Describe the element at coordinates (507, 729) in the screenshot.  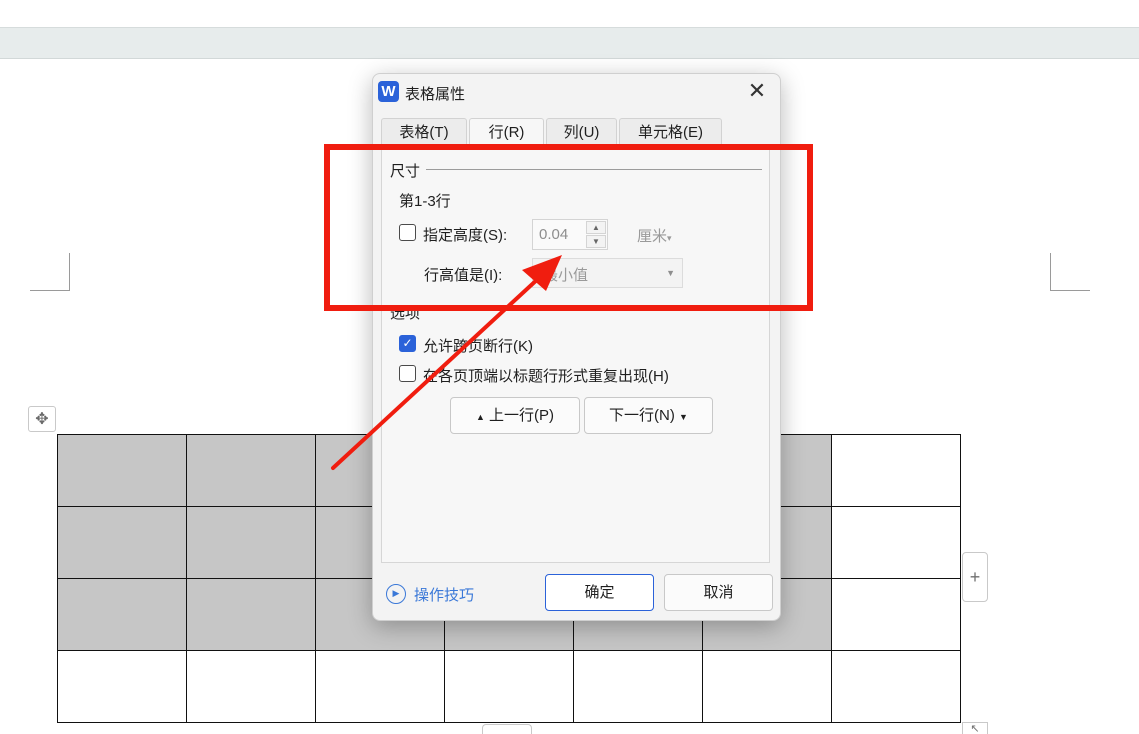
I see `add-row-icon` at that location.